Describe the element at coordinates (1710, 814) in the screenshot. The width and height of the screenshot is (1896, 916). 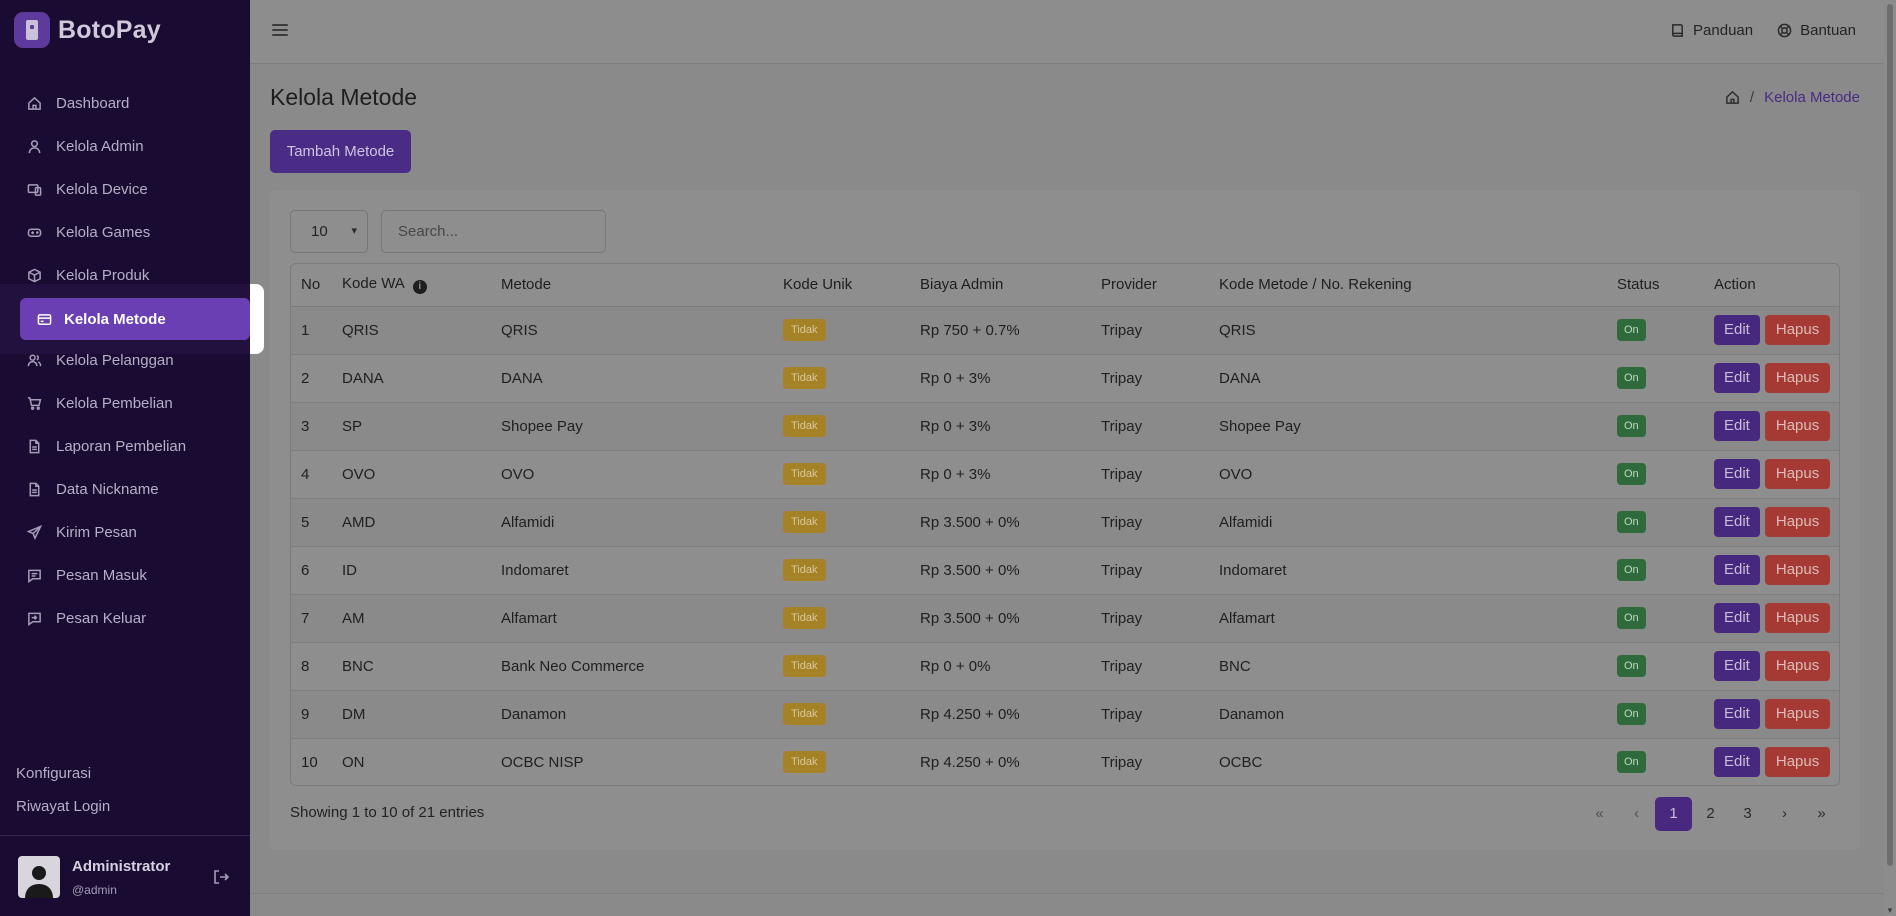
I see `pagination-page-2: 2` at that location.